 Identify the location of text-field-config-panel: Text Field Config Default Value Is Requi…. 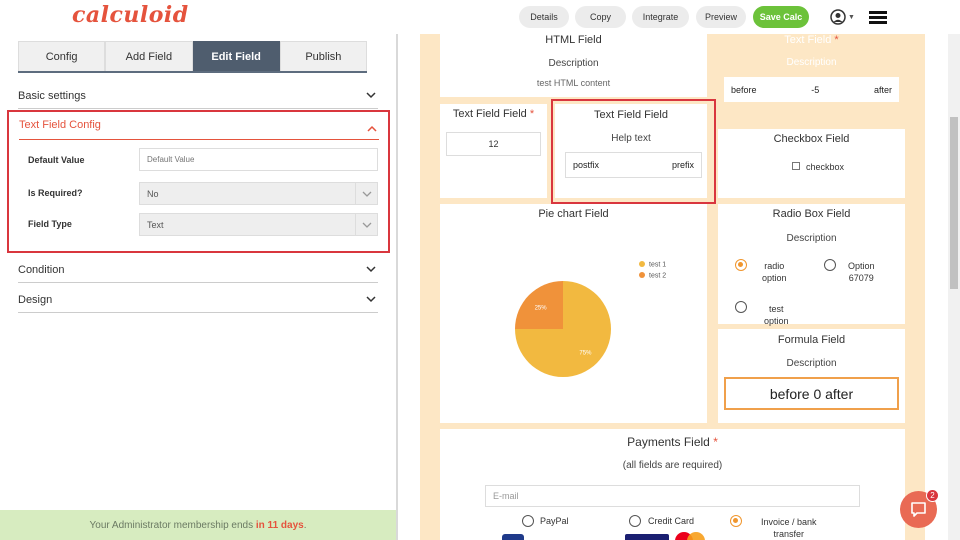
(198, 181).